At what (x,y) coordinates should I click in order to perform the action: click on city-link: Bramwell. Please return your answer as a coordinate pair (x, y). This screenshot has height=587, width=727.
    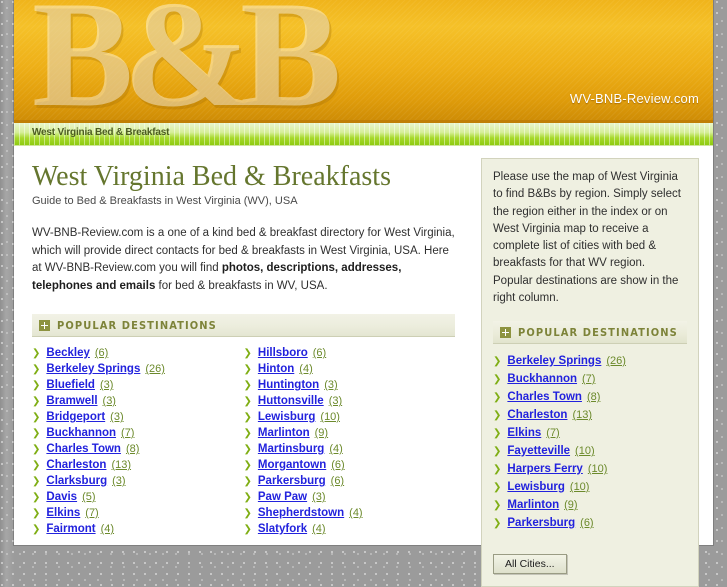
    Looking at the image, I should click on (71, 401).